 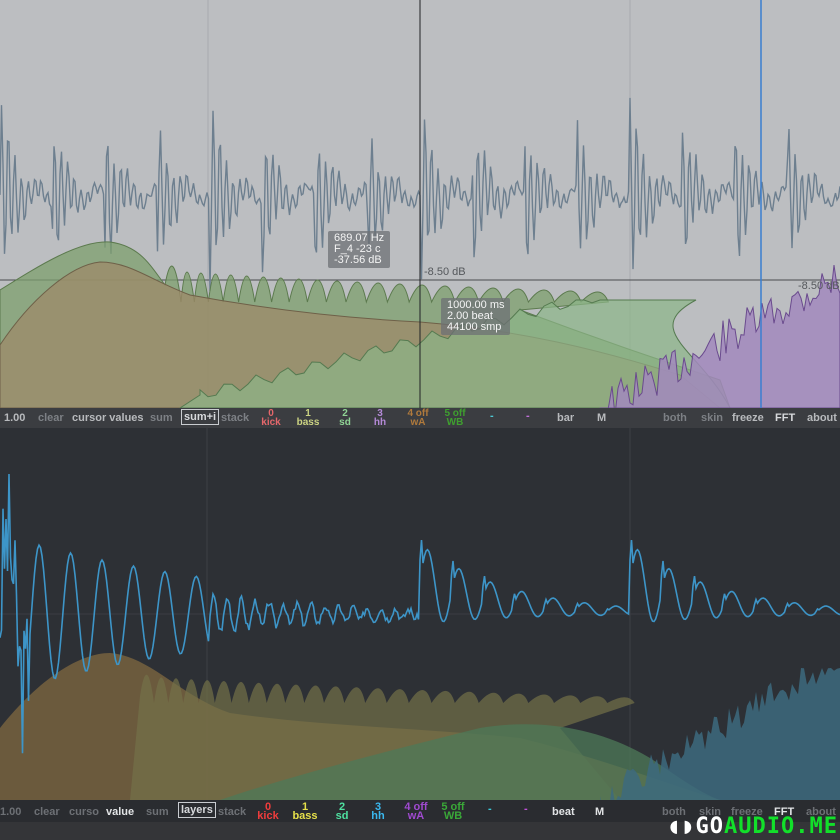 I want to click on layer-bass-name: bass, so click(x=308, y=422).